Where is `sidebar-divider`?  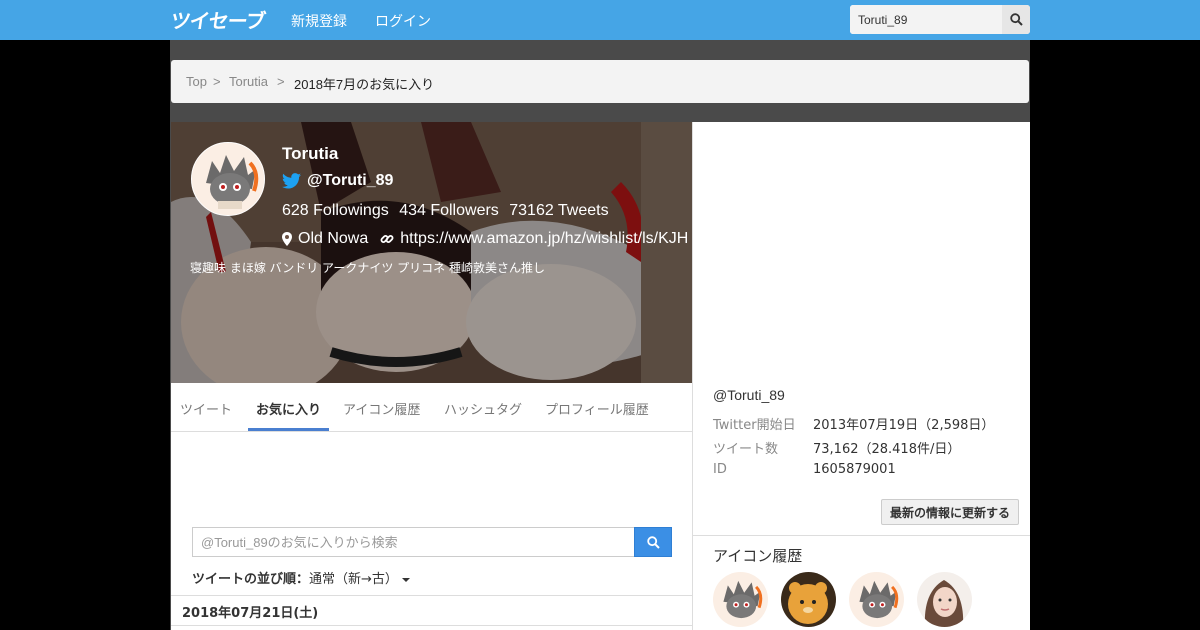 sidebar-divider is located at coordinates (861, 535).